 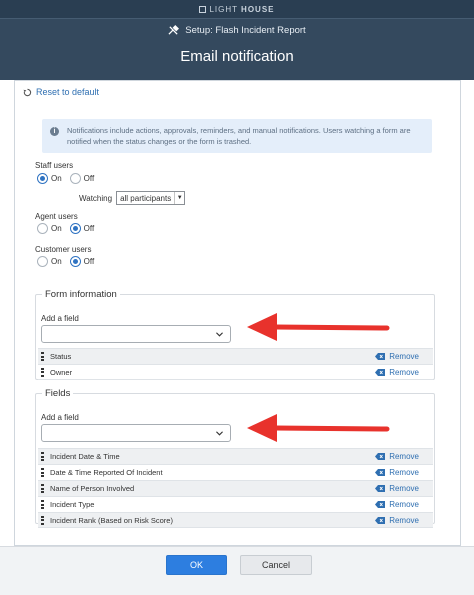 I want to click on agent-users-off-radio, so click(x=75, y=228).